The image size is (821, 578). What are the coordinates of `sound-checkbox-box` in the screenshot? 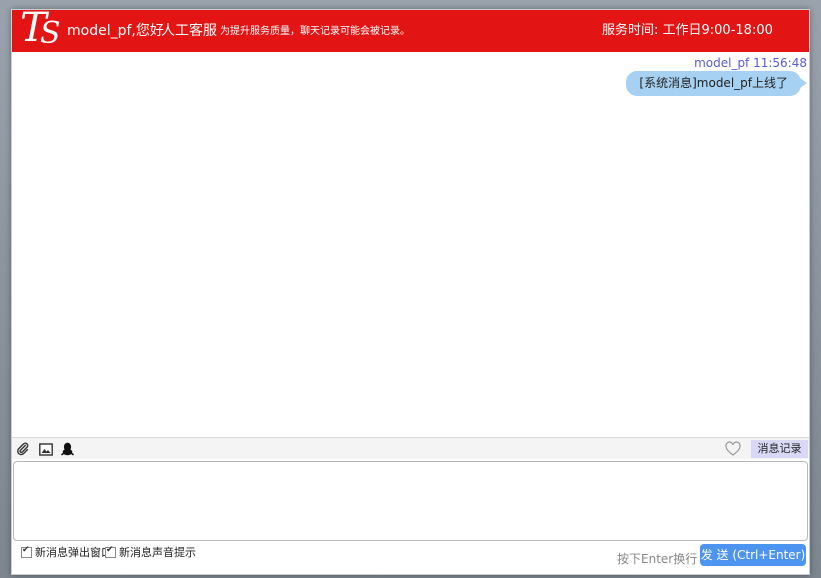 It's located at (110, 551).